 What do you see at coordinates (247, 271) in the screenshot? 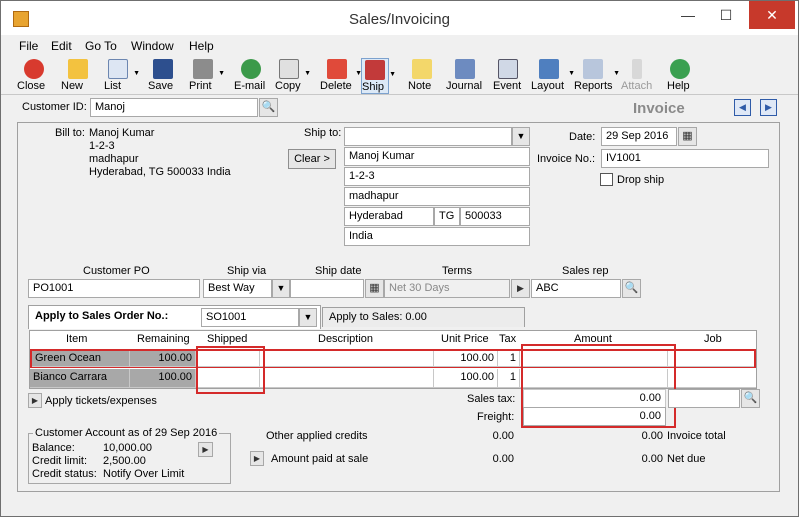
I see `ship-via-label: Ship via` at bounding box center [247, 271].